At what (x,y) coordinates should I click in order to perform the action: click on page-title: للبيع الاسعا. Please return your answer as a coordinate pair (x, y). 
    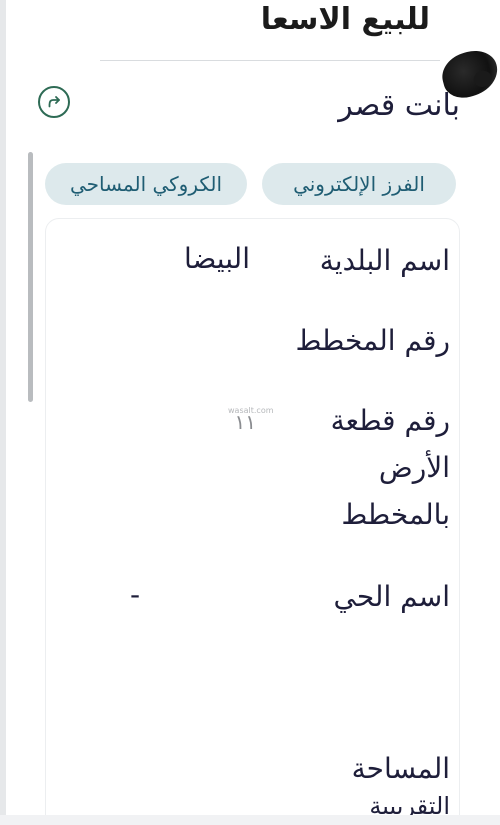
    Looking at the image, I should click on (345, 19).